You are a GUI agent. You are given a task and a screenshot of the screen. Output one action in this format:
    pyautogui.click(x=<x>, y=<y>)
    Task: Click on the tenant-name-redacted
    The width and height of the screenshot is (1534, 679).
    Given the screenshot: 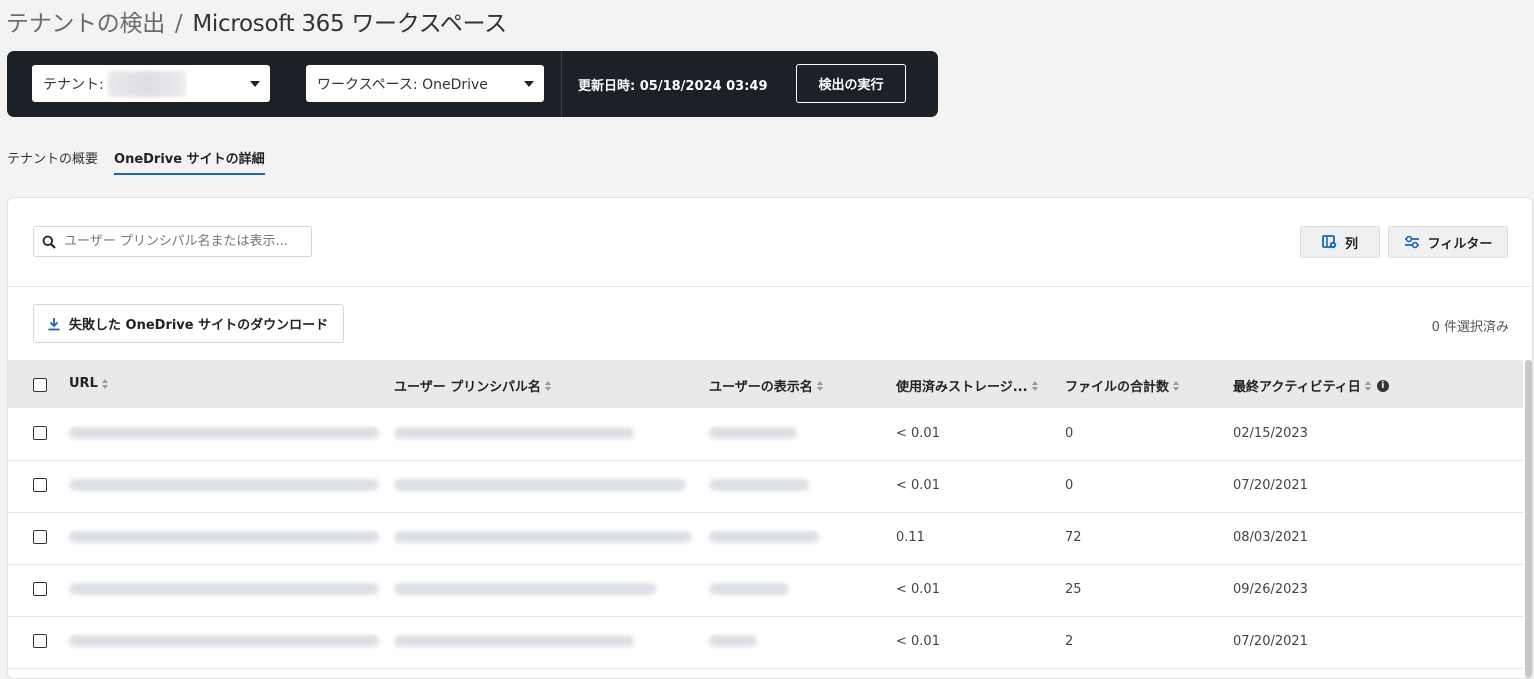 What is the action you would take?
    pyautogui.click(x=146, y=83)
    